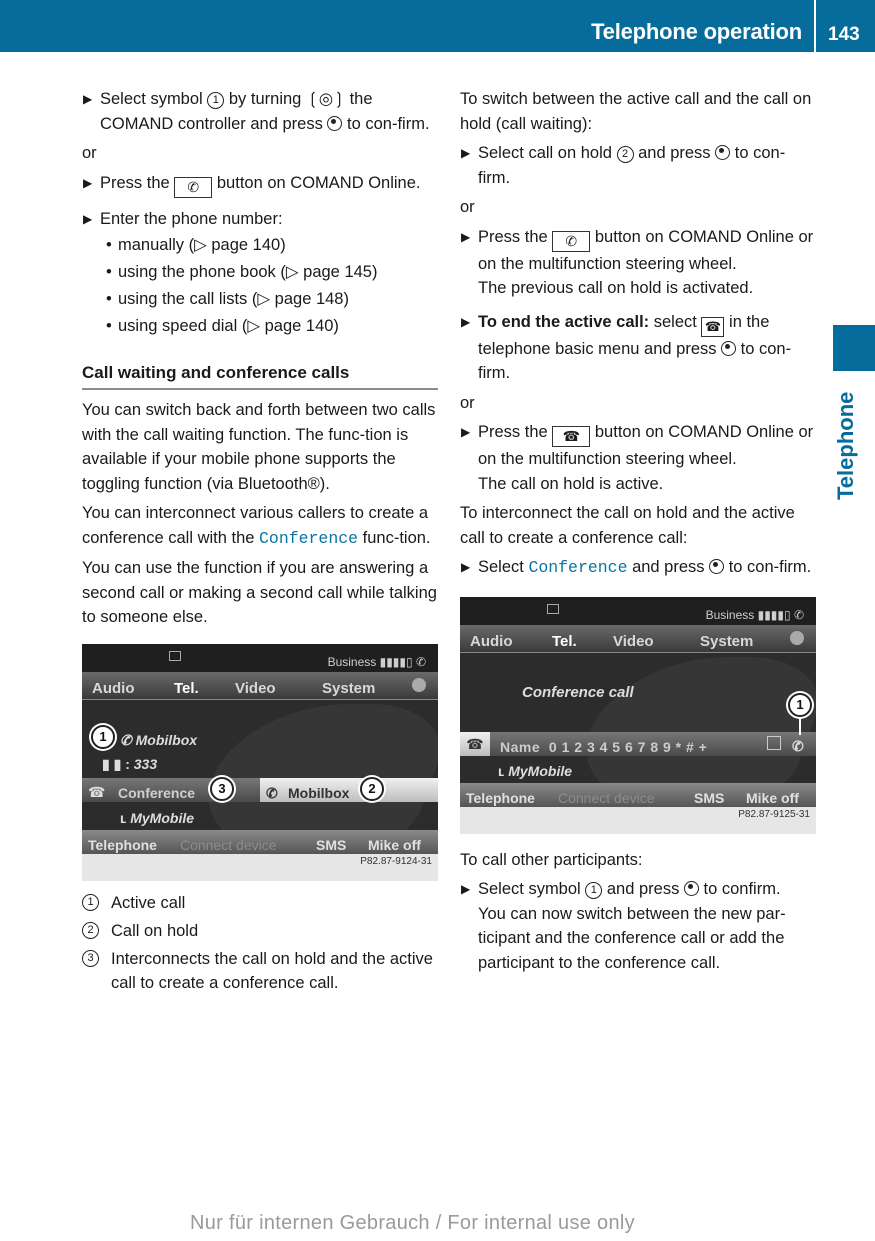  I want to click on globe-icon, so click(797, 637).